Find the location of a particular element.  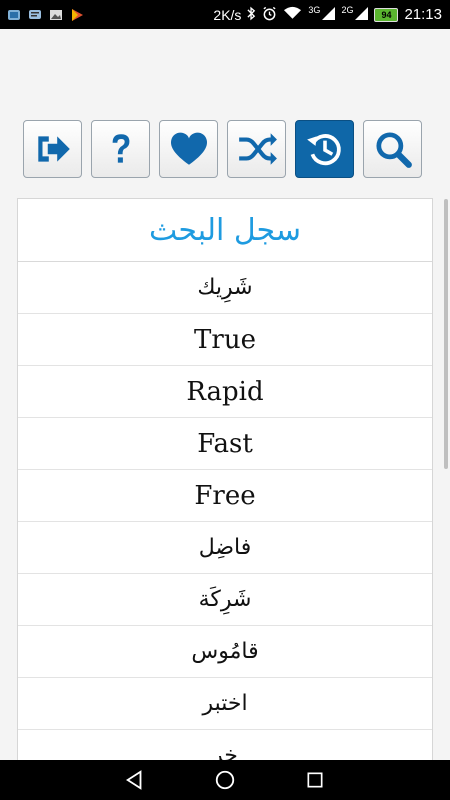

chat-notification-icon is located at coordinates (35, 15).